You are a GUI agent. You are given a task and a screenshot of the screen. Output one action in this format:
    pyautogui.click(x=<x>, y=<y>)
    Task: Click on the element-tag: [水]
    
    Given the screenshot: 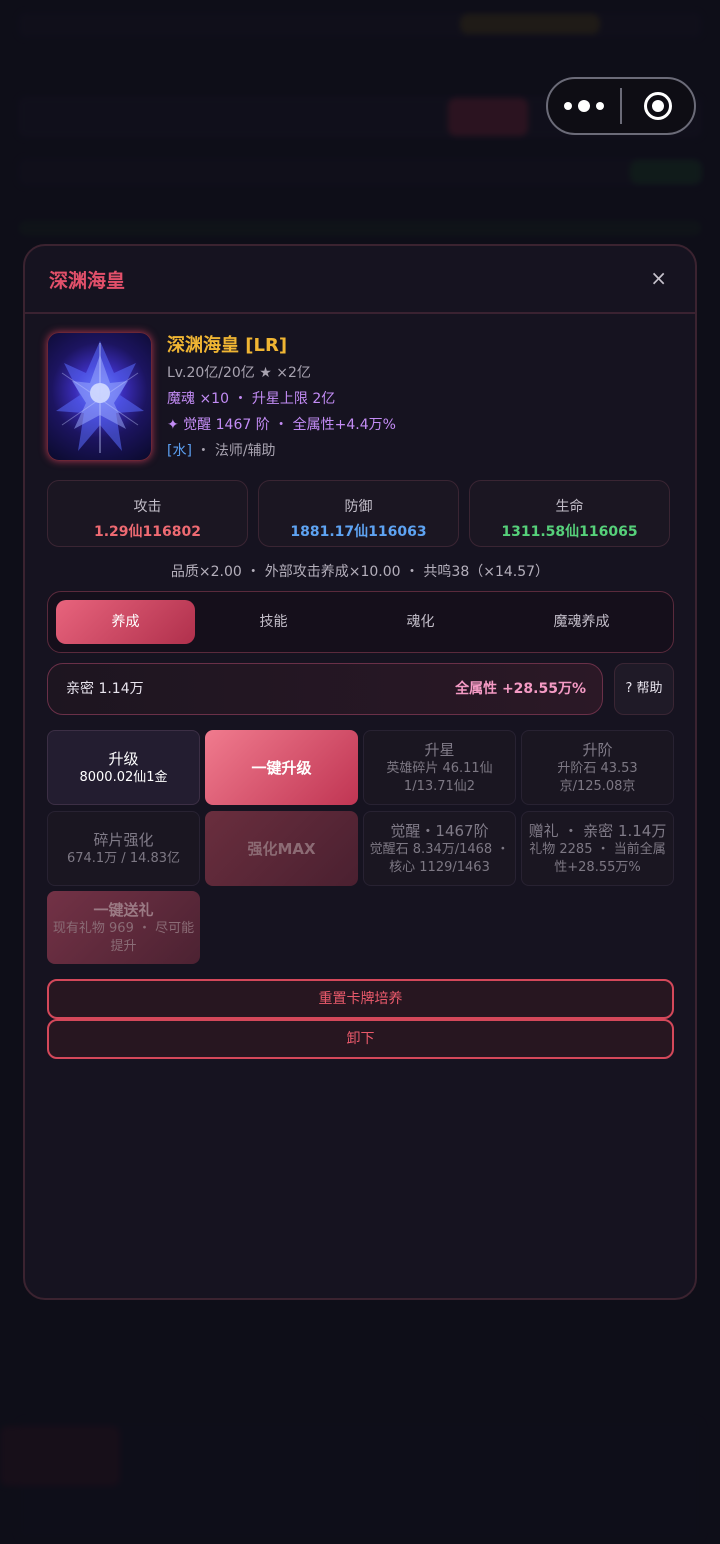 What is the action you would take?
    pyautogui.click(x=179, y=451)
    